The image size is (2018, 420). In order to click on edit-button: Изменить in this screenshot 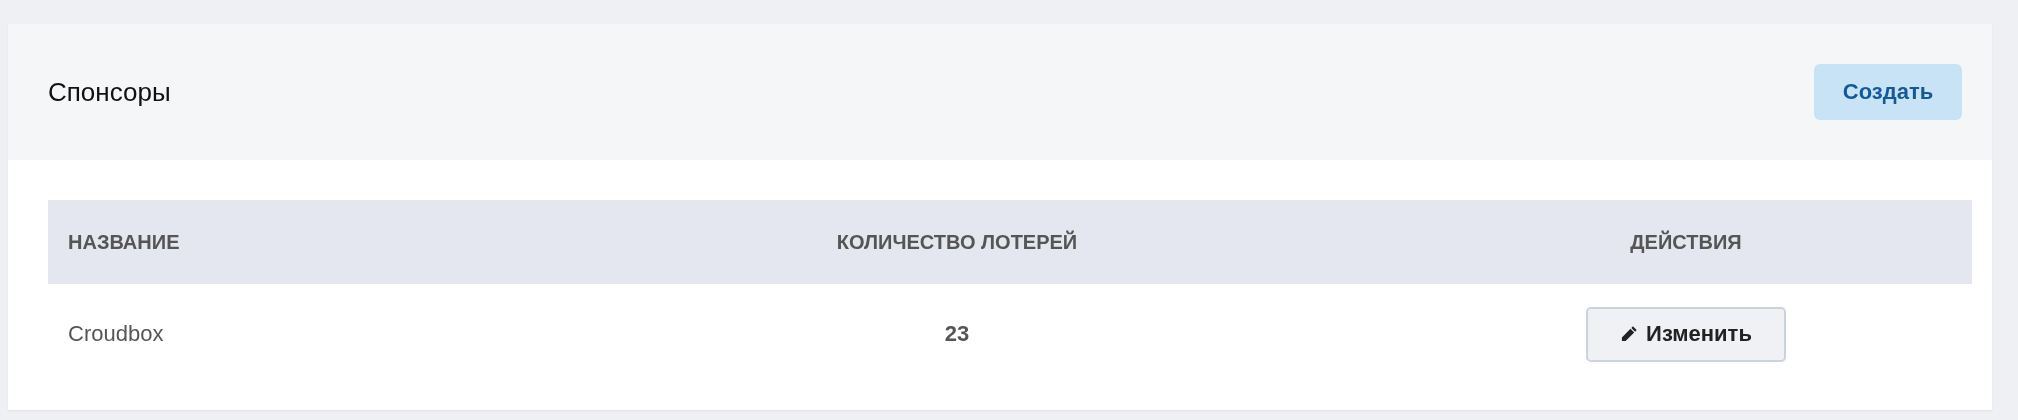, I will do `click(1686, 334)`.